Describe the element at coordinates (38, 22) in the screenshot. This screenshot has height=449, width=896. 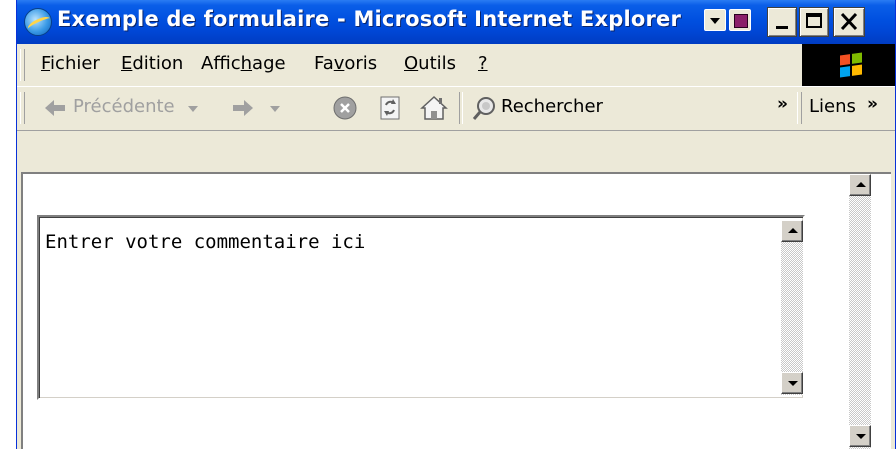
I see `ie-icon` at that location.